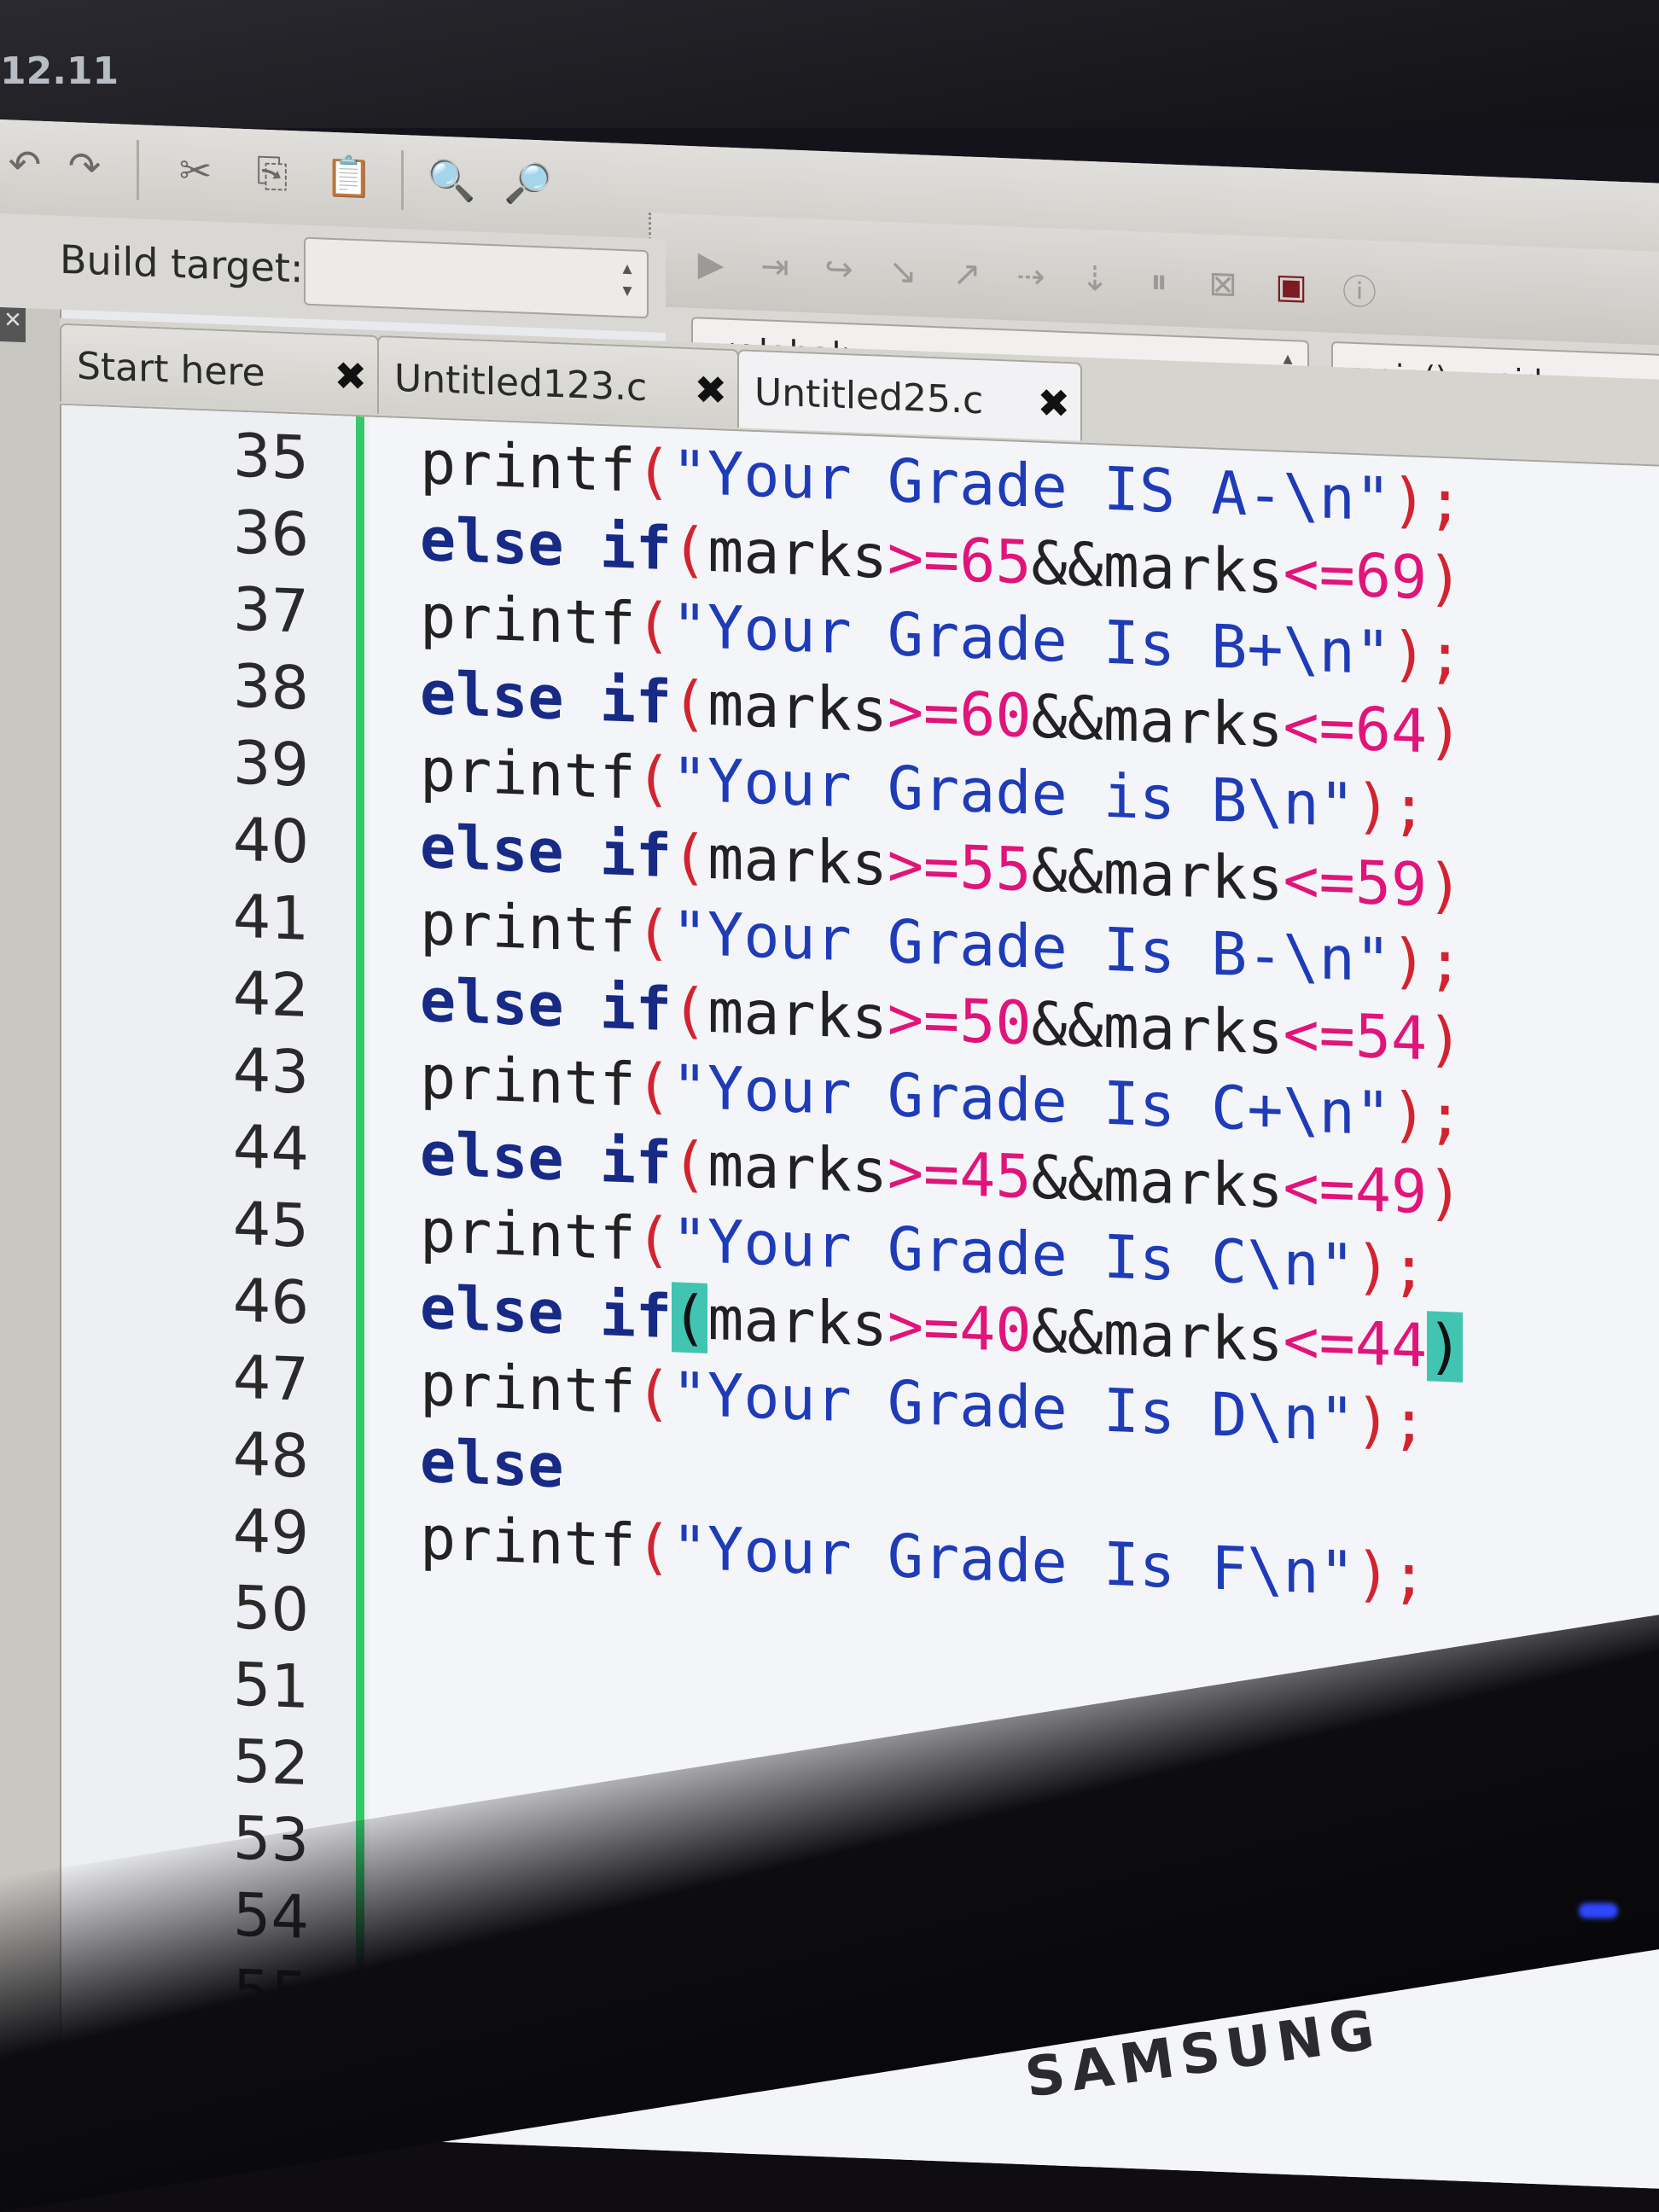 This screenshot has width=1659, height=2212. What do you see at coordinates (171, 369) in the screenshot?
I see `tab-label: Start here` at bounding box center [171, 369].